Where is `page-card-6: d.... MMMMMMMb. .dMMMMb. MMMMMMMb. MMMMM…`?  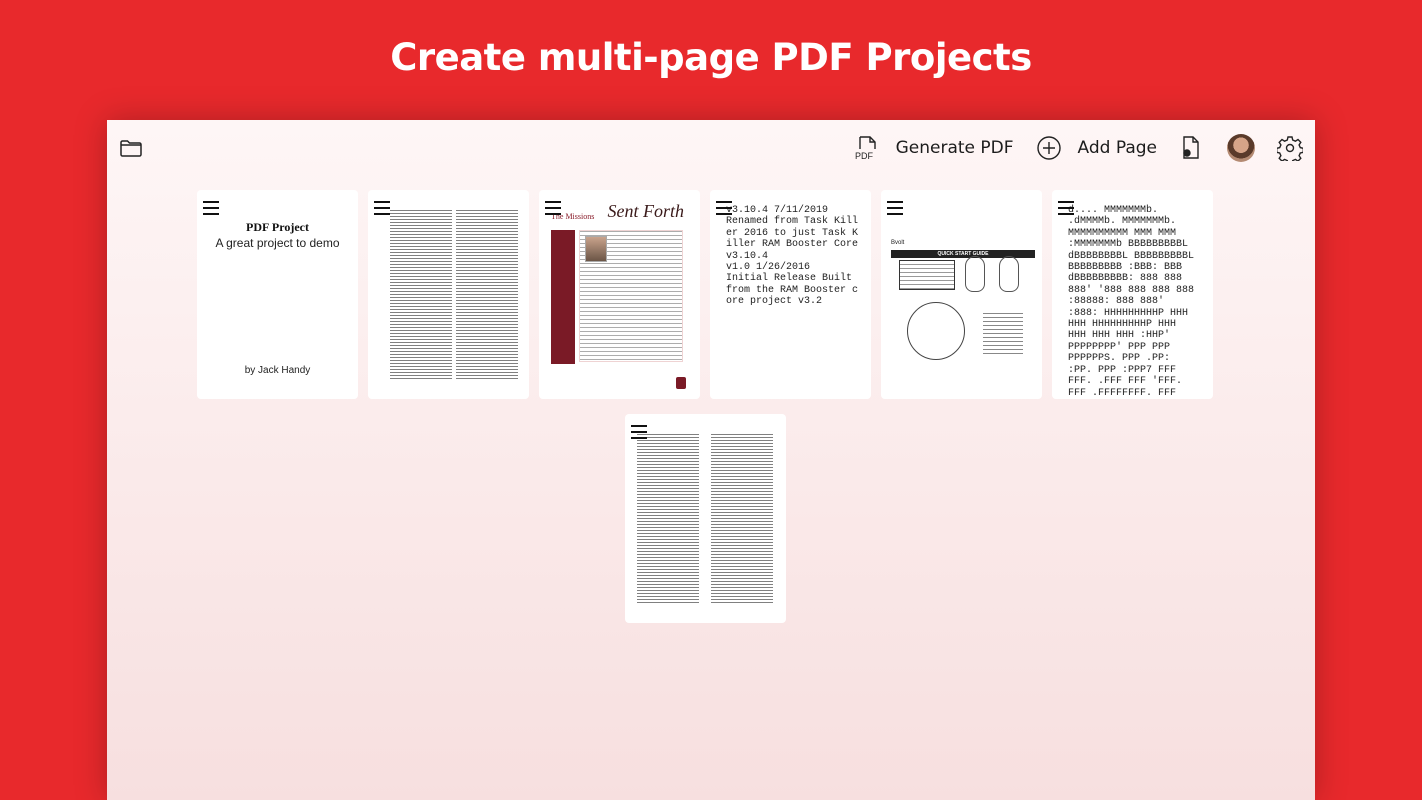 page-card-6: d.... MMMMMMMb. .dMMMMb. MMMMMMMb. MMMMM… is located at coordinates (1132, 294).